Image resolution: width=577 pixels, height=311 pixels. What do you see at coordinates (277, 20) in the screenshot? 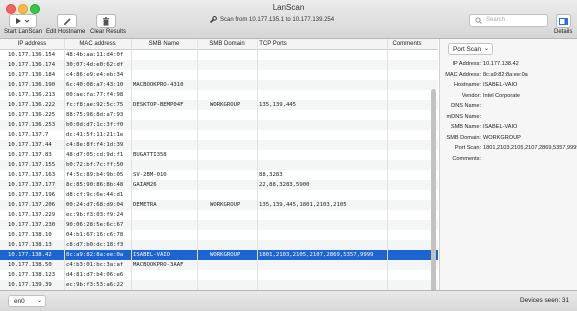
I see `scan-range-status: Scan from 10.177.135.1 to 10.177.139.254` at bounding box center [277, 20].